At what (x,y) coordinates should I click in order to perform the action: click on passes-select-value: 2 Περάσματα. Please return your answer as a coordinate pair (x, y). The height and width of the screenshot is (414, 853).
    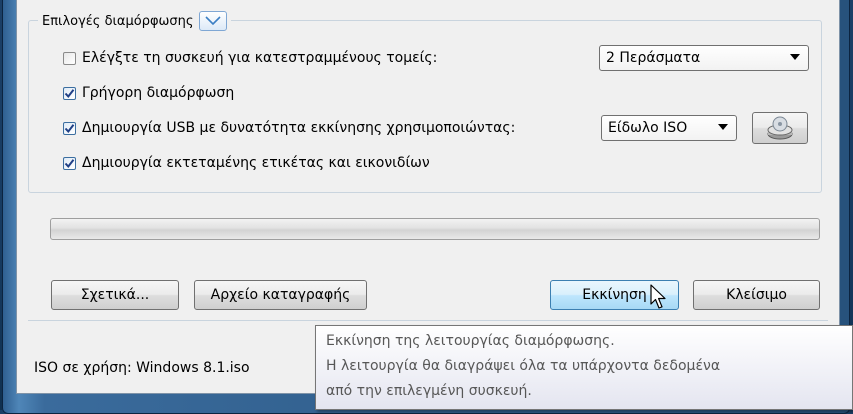
    Looking at the image, I should click on (653, 58).